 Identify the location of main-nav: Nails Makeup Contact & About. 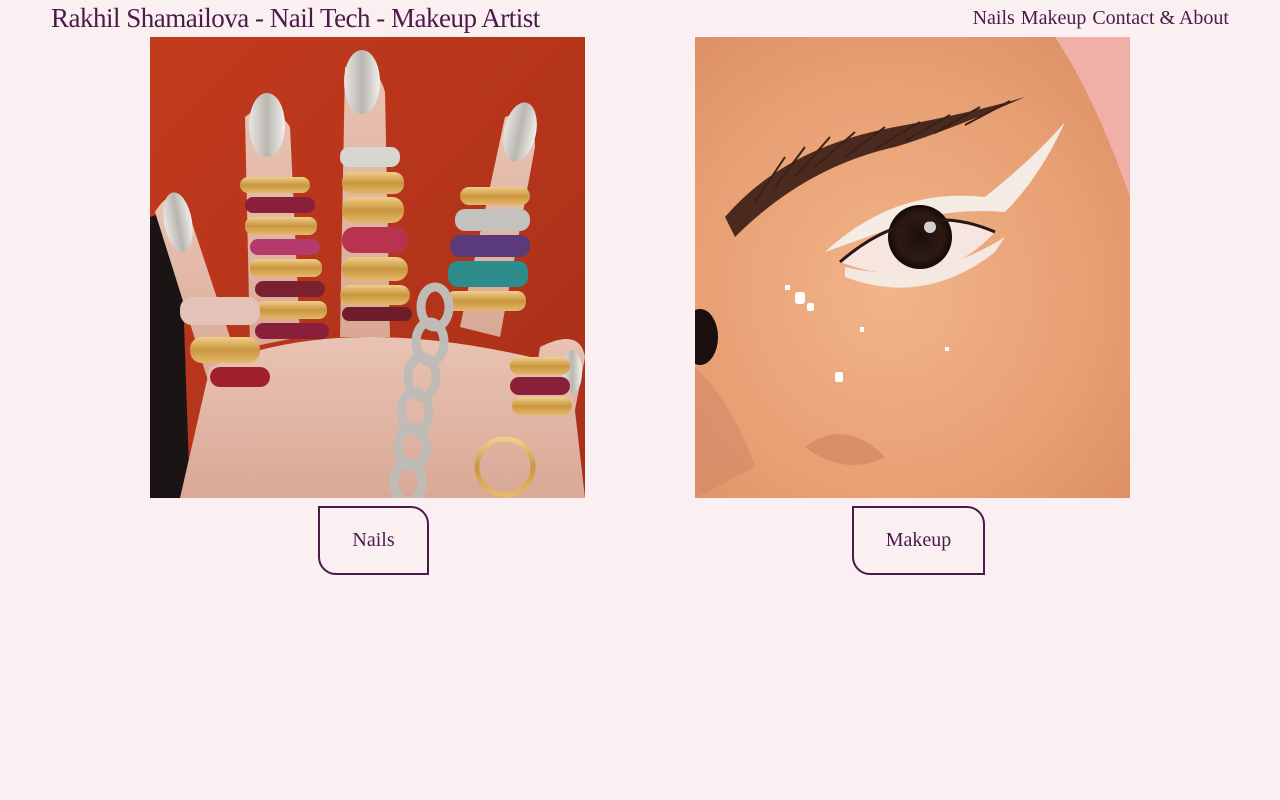
(1101, 18).